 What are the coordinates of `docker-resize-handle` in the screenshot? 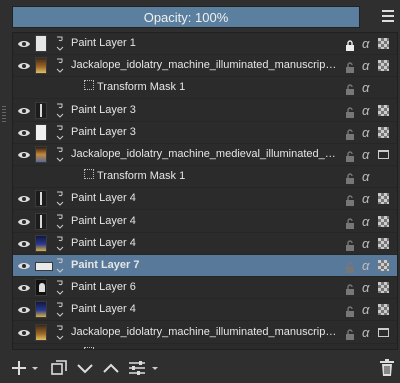 It's located at (4, 114).